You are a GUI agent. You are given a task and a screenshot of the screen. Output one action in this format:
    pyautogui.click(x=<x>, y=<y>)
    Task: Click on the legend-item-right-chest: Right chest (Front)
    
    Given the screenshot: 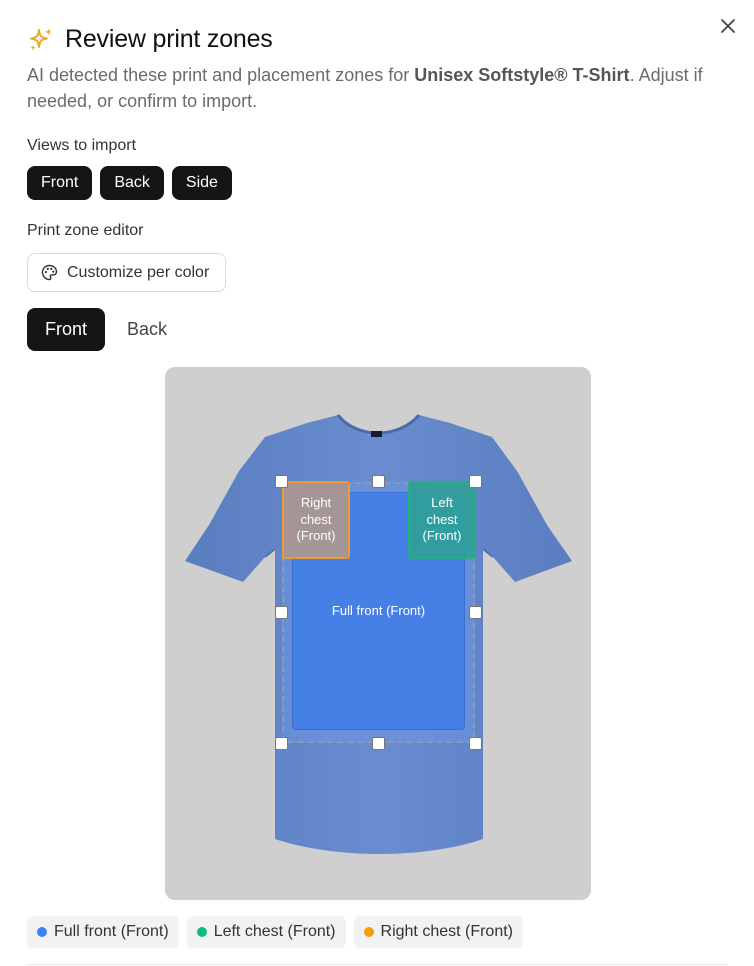 What is the action you would take?
    pyautogui.click(x=438, y=932)
    